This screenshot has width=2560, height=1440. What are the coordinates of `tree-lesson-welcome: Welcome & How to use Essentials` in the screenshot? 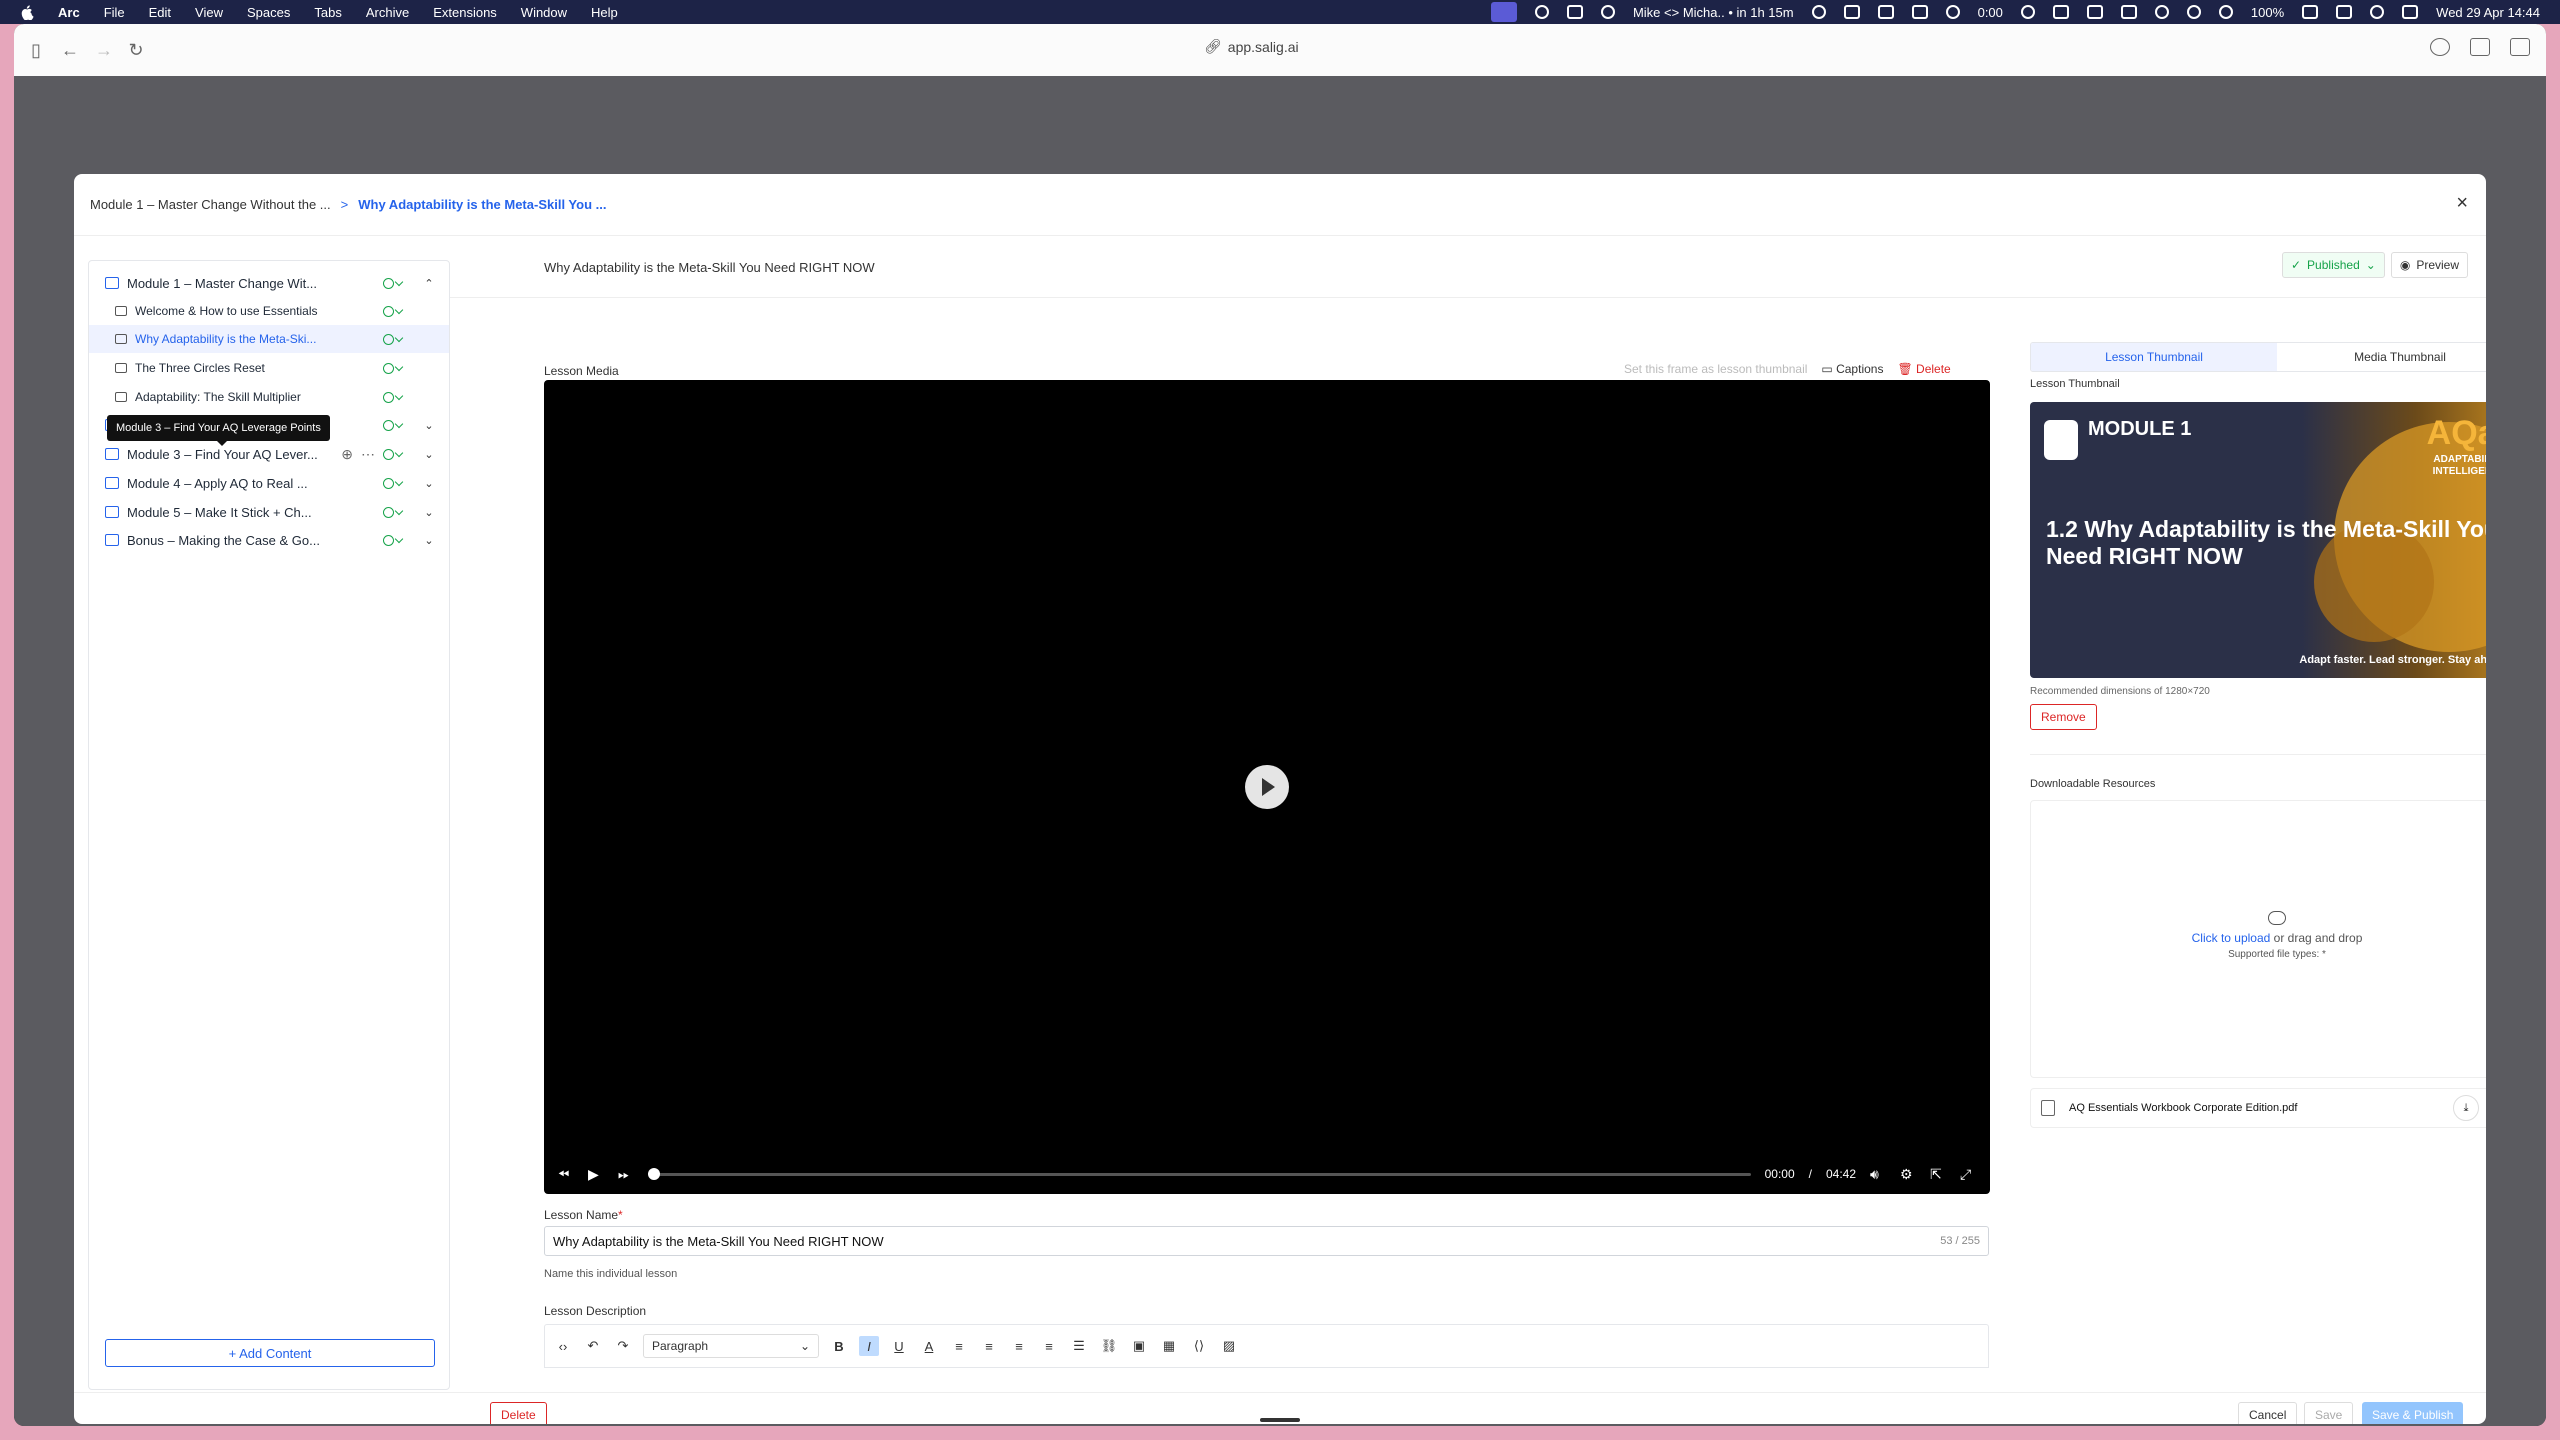 It's located at (269, 311).